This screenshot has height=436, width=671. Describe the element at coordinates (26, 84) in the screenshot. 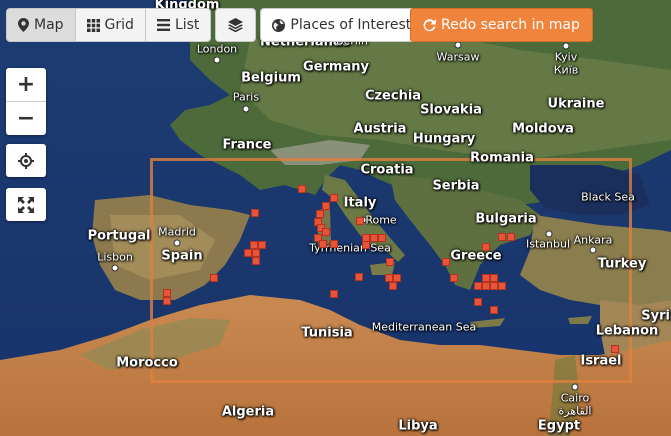

I see `zoom-in-button: +` at that location.